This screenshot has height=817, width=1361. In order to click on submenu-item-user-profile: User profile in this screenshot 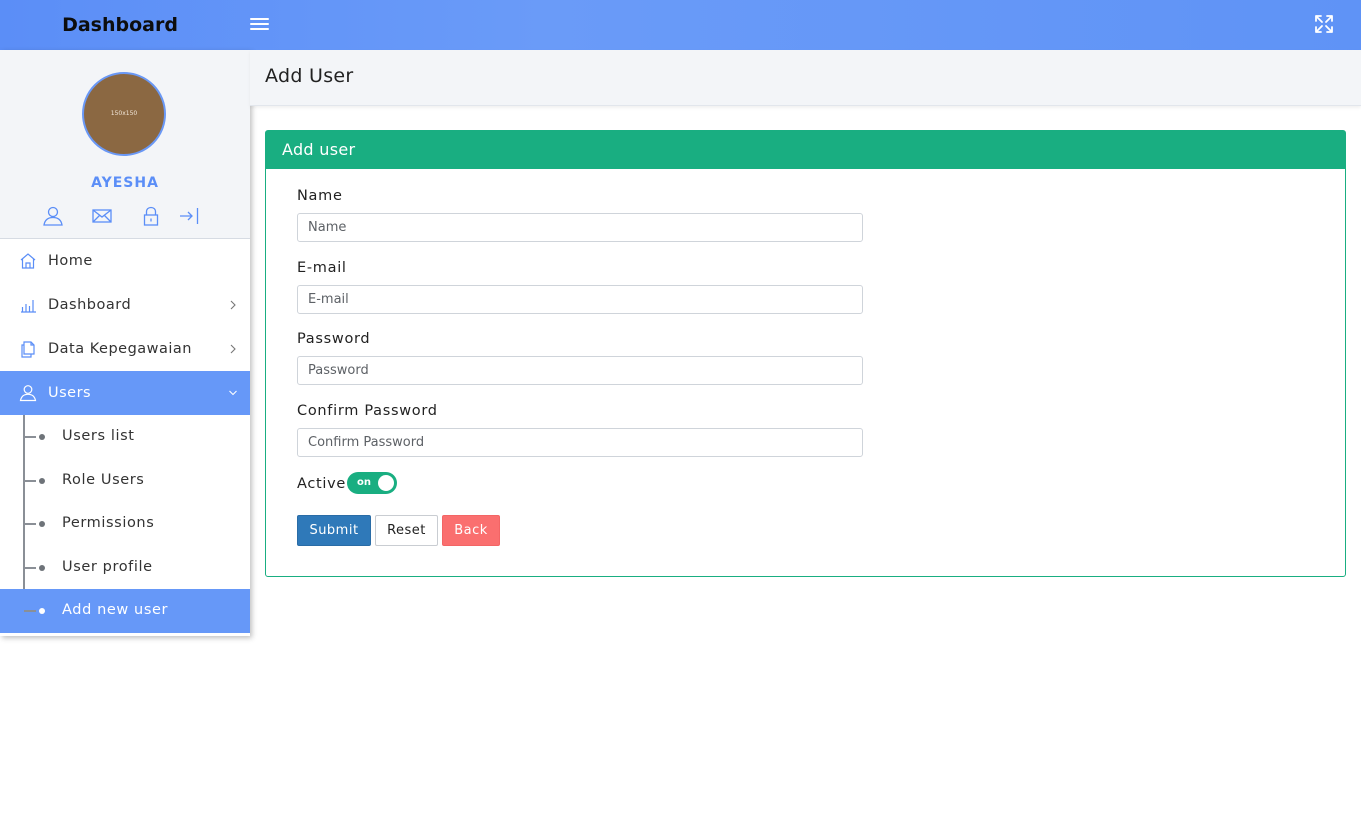, I will do `click(125, 568)`.